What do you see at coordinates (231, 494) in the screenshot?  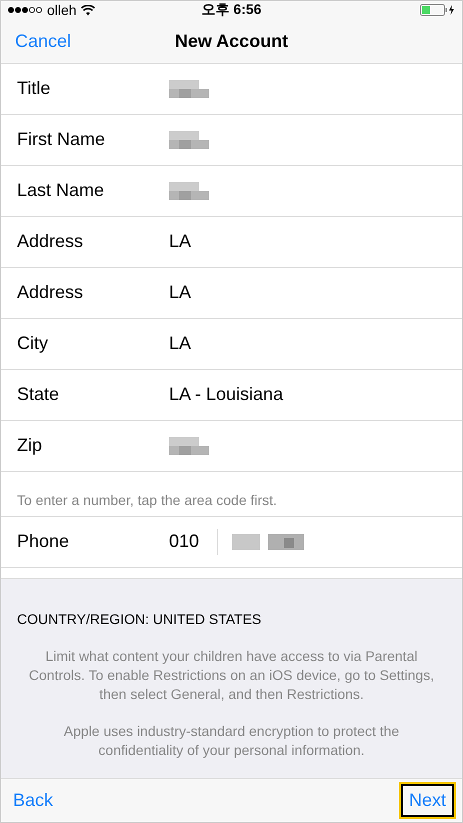 I see `phone-hint: To enter a number, tap the area code first.` at bounding box center [231, 494].